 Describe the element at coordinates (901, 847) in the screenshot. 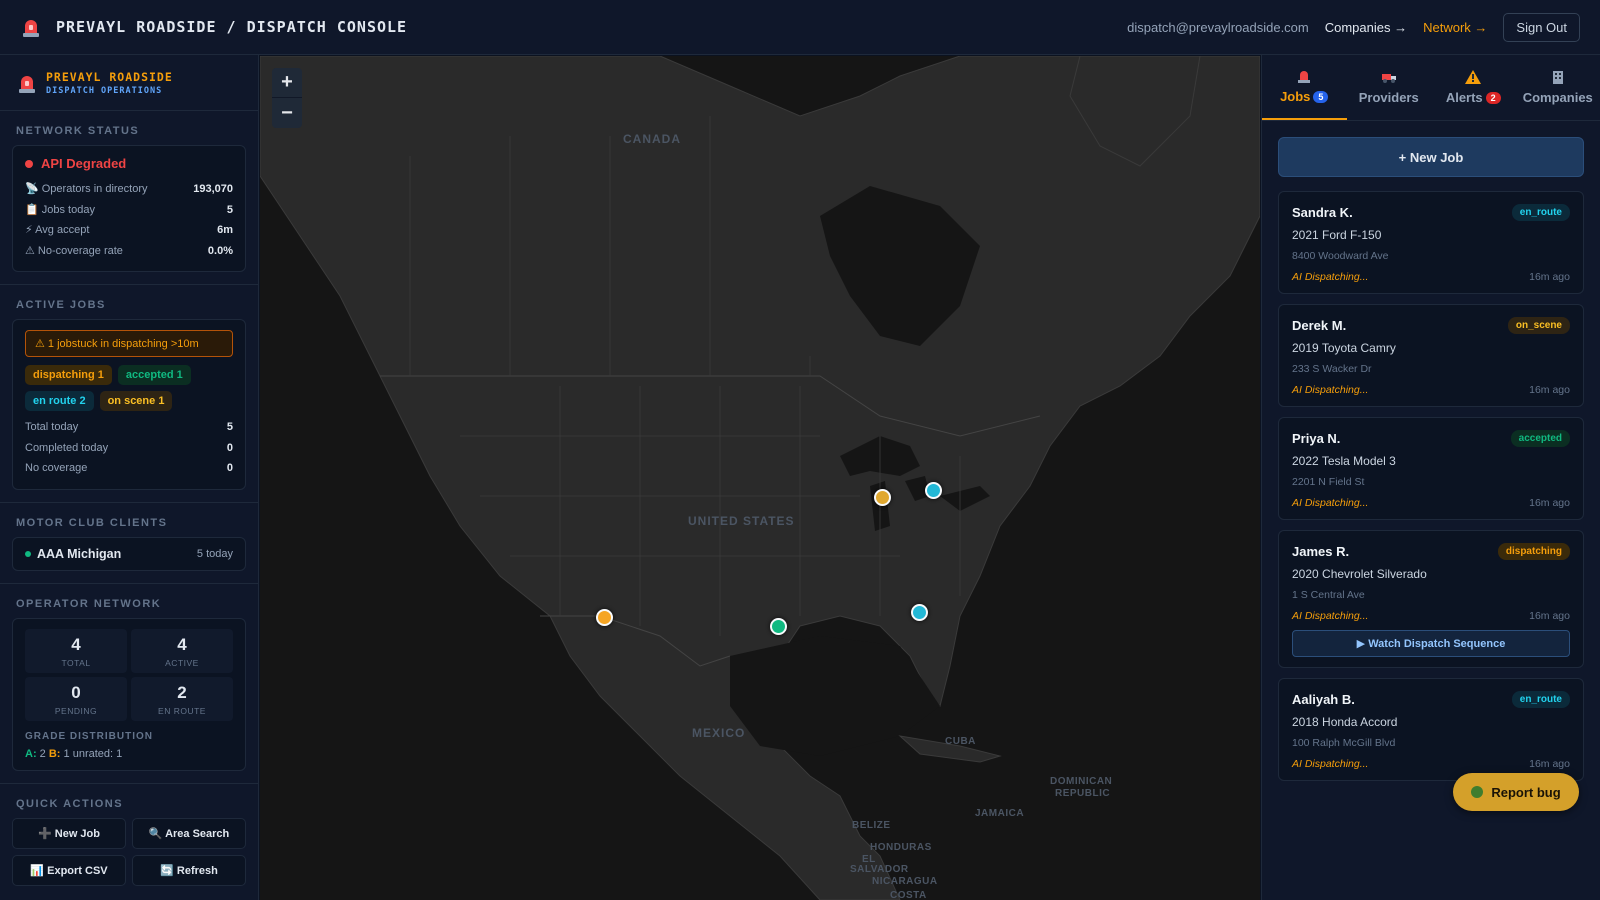

I see `map-label-honduras: HONDURAS` at that location.